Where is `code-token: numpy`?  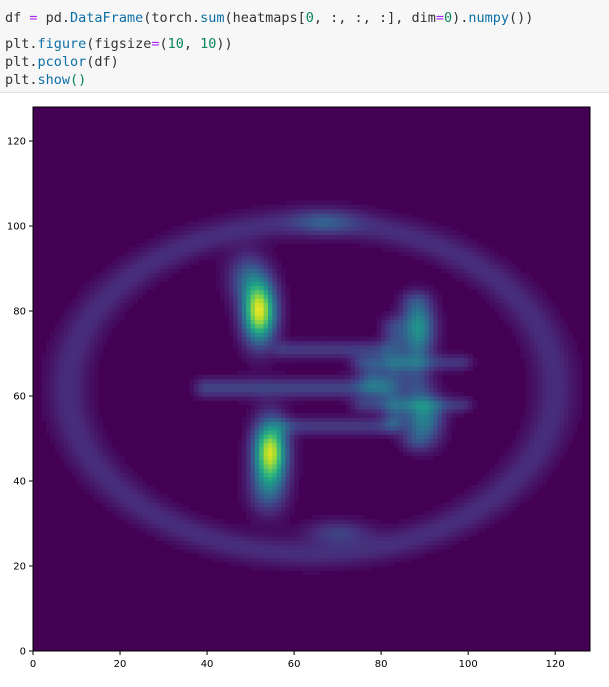
code-token: numpy is located at coordinates (489, 18).